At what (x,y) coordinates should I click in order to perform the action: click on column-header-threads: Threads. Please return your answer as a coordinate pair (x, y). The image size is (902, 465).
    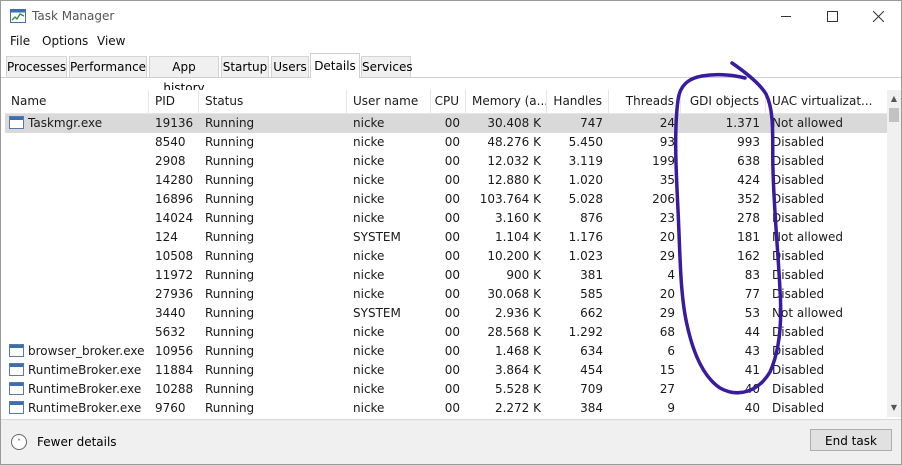
    Looking at the image, I should click on (645, 101).